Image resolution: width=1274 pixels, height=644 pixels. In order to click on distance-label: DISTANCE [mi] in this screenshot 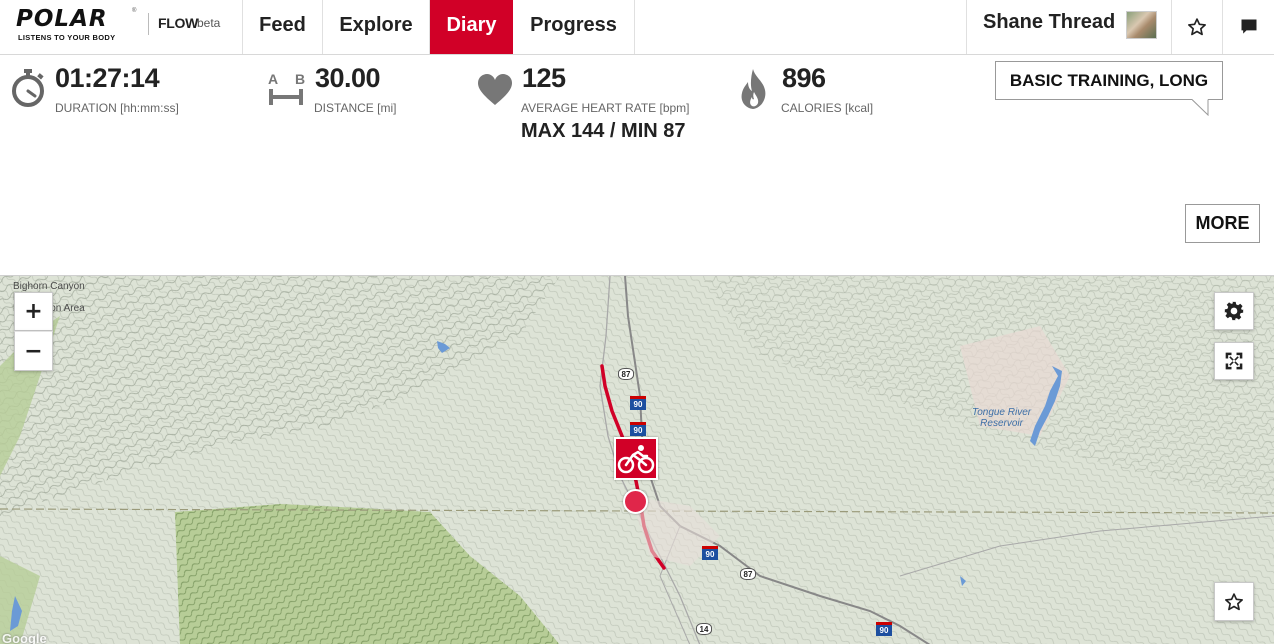, I will do `click(355, 108)`.